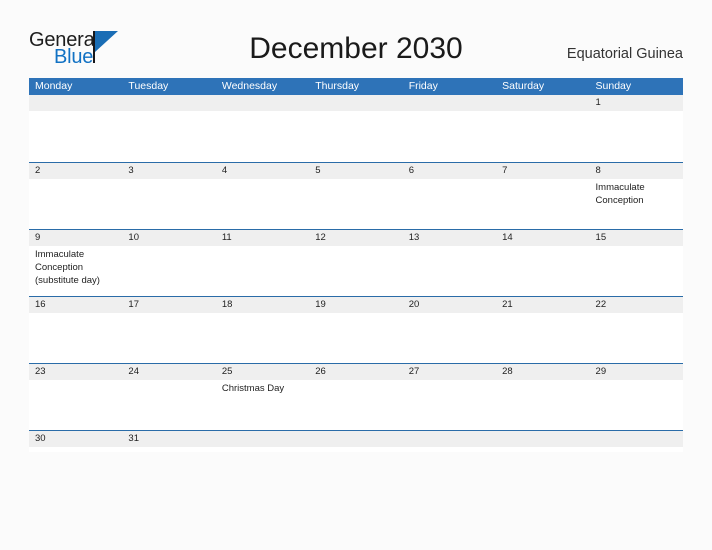 The height and width of the screenshot is (550, 712). What do you see at coordinates (262, 196) in the screenshot?
I see `calendar-day-cell-4: 4` at bounding box center [262, 196].